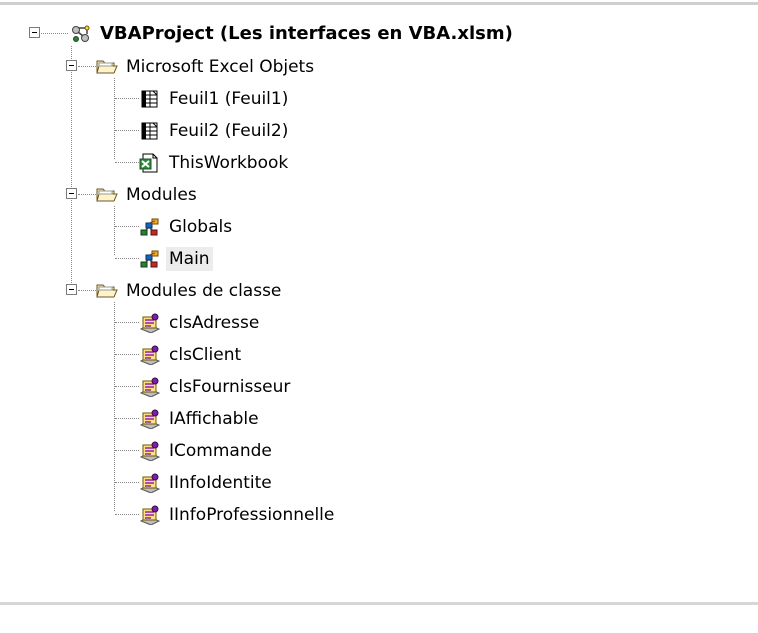  Describe the element at coordinates (220, 482) in the screenshot. I see `tree-node-iinfoidentite-label: IInfoIdentite` at that location.